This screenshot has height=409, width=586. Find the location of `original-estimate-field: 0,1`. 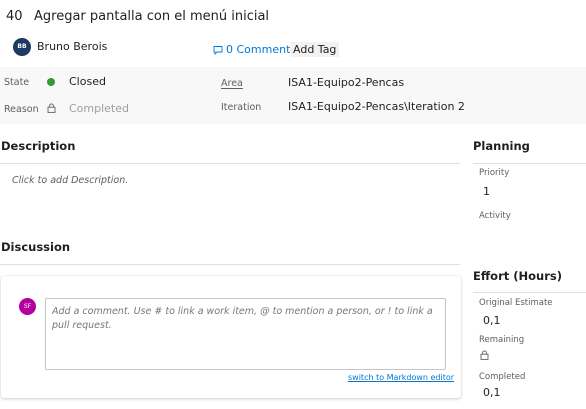

original-estimate-field: 0,1 is located at coordinates (492, 320).